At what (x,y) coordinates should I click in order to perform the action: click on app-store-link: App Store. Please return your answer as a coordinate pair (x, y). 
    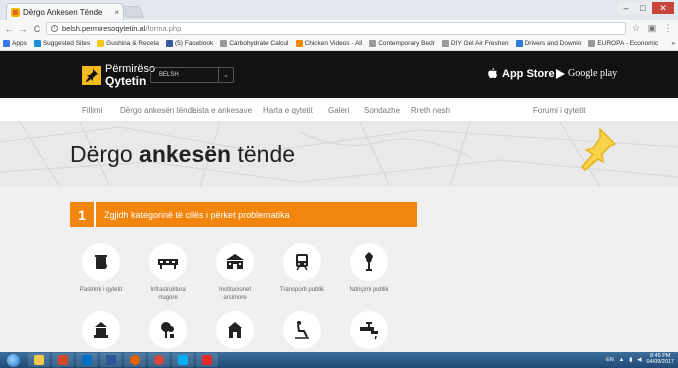
    Looking at the image, I should click on (521, 74).